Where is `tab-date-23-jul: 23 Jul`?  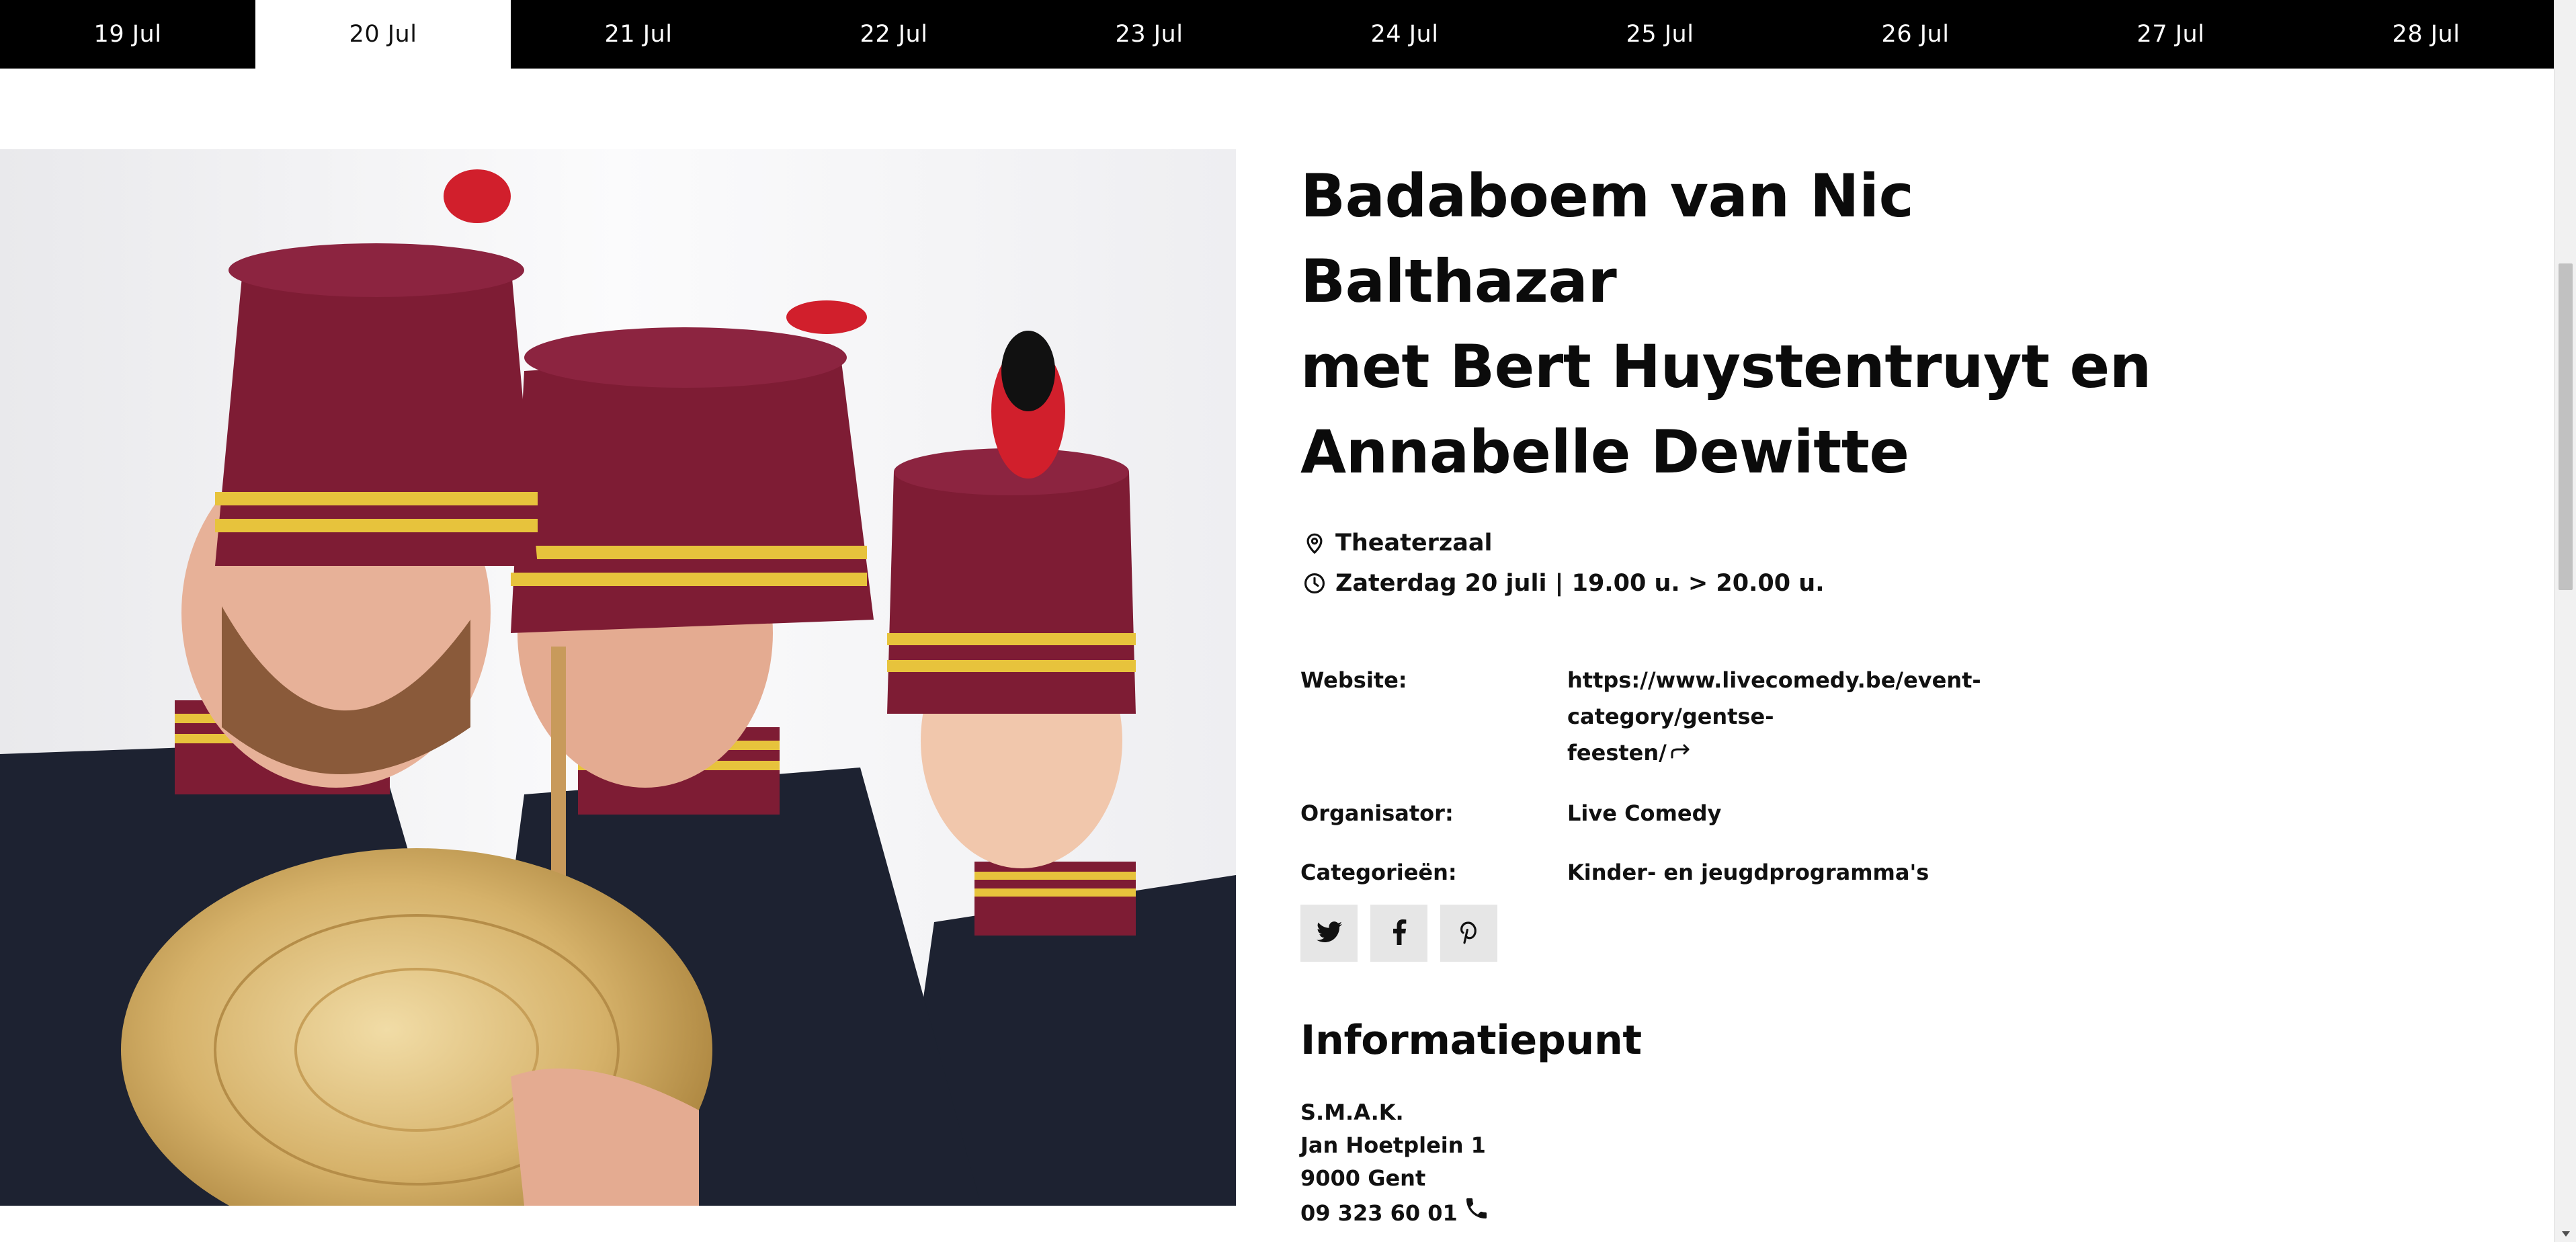
tab-date-23-jul: 23 Jul is located at coordinates (1149, 34).